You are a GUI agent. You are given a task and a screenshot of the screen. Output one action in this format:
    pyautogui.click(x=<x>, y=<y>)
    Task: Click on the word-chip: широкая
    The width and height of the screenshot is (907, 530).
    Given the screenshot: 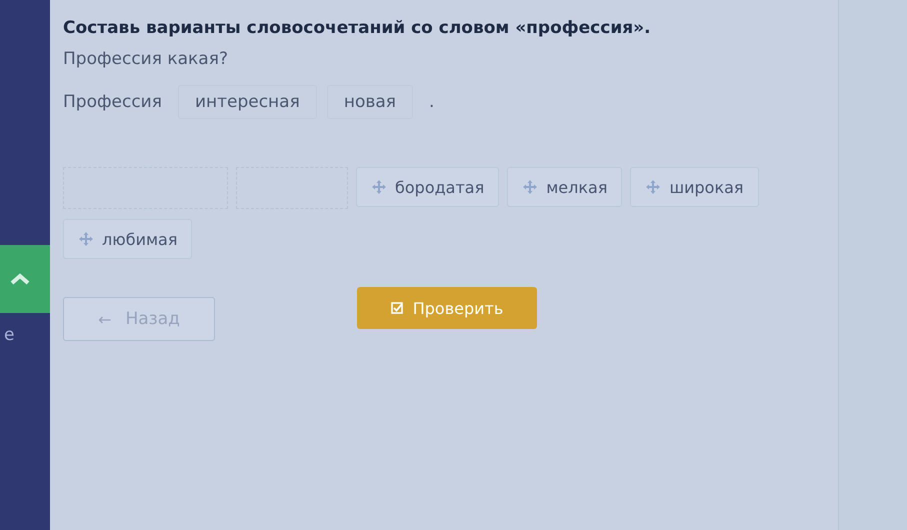 What is the action you would take?
    pyautogui.click(x=694, y=187)
    